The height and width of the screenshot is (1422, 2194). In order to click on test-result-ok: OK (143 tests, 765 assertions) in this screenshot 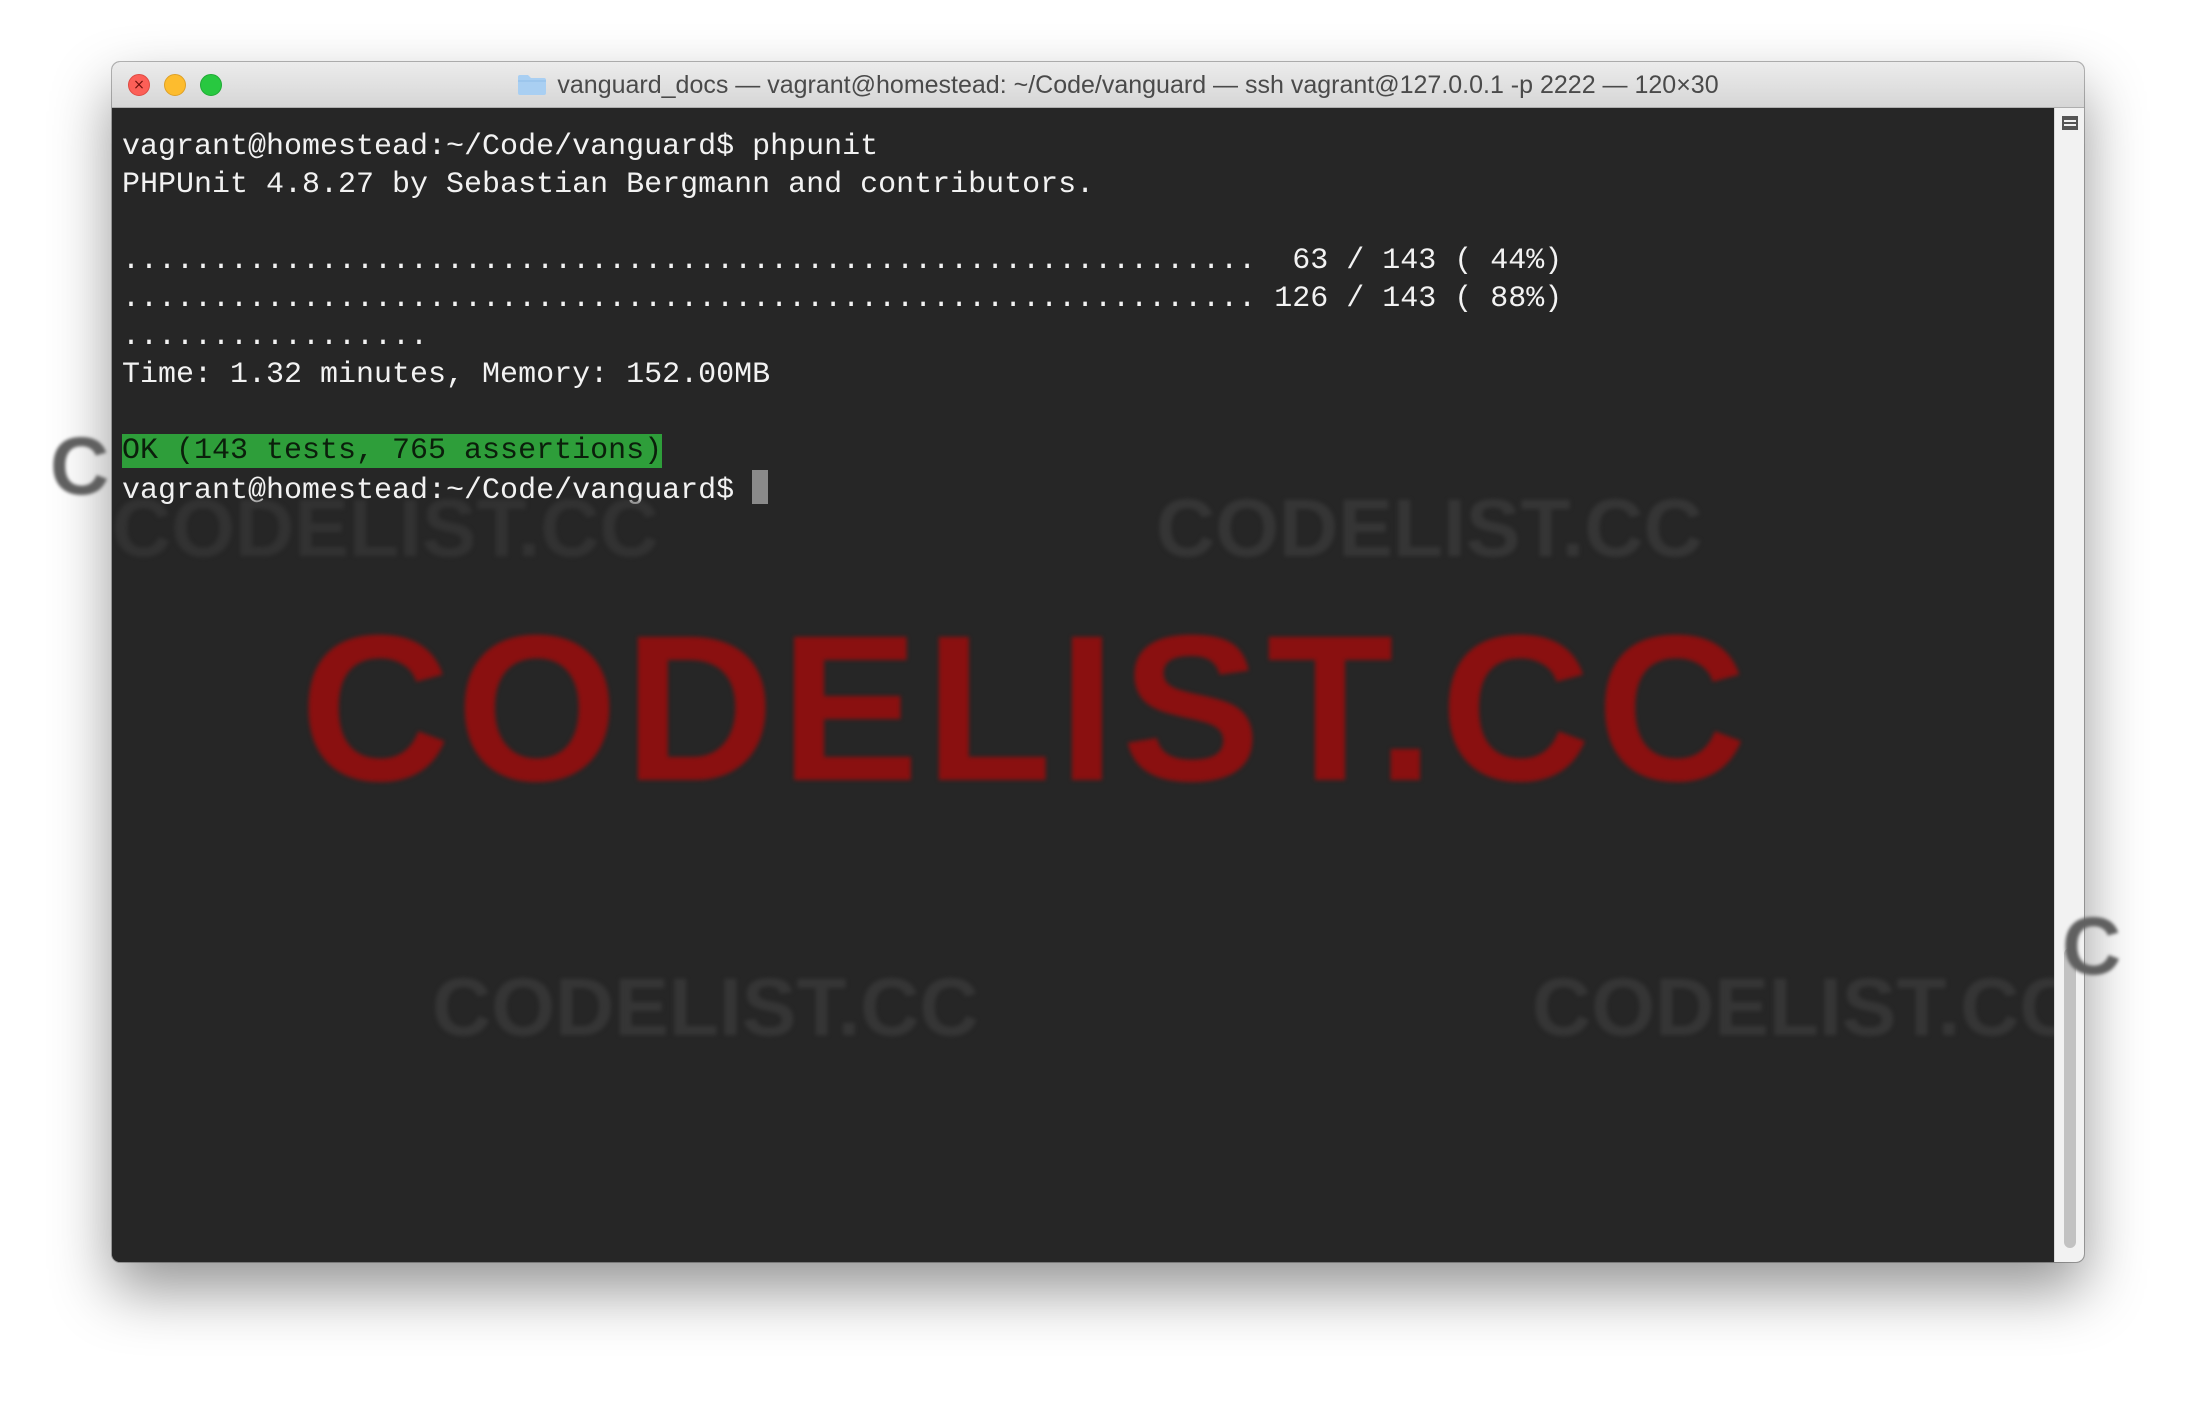, I will do `click(392, 451)`.